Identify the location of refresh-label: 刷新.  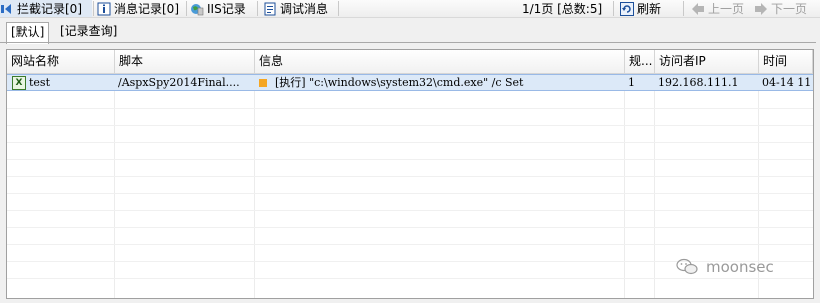
(649, 9).